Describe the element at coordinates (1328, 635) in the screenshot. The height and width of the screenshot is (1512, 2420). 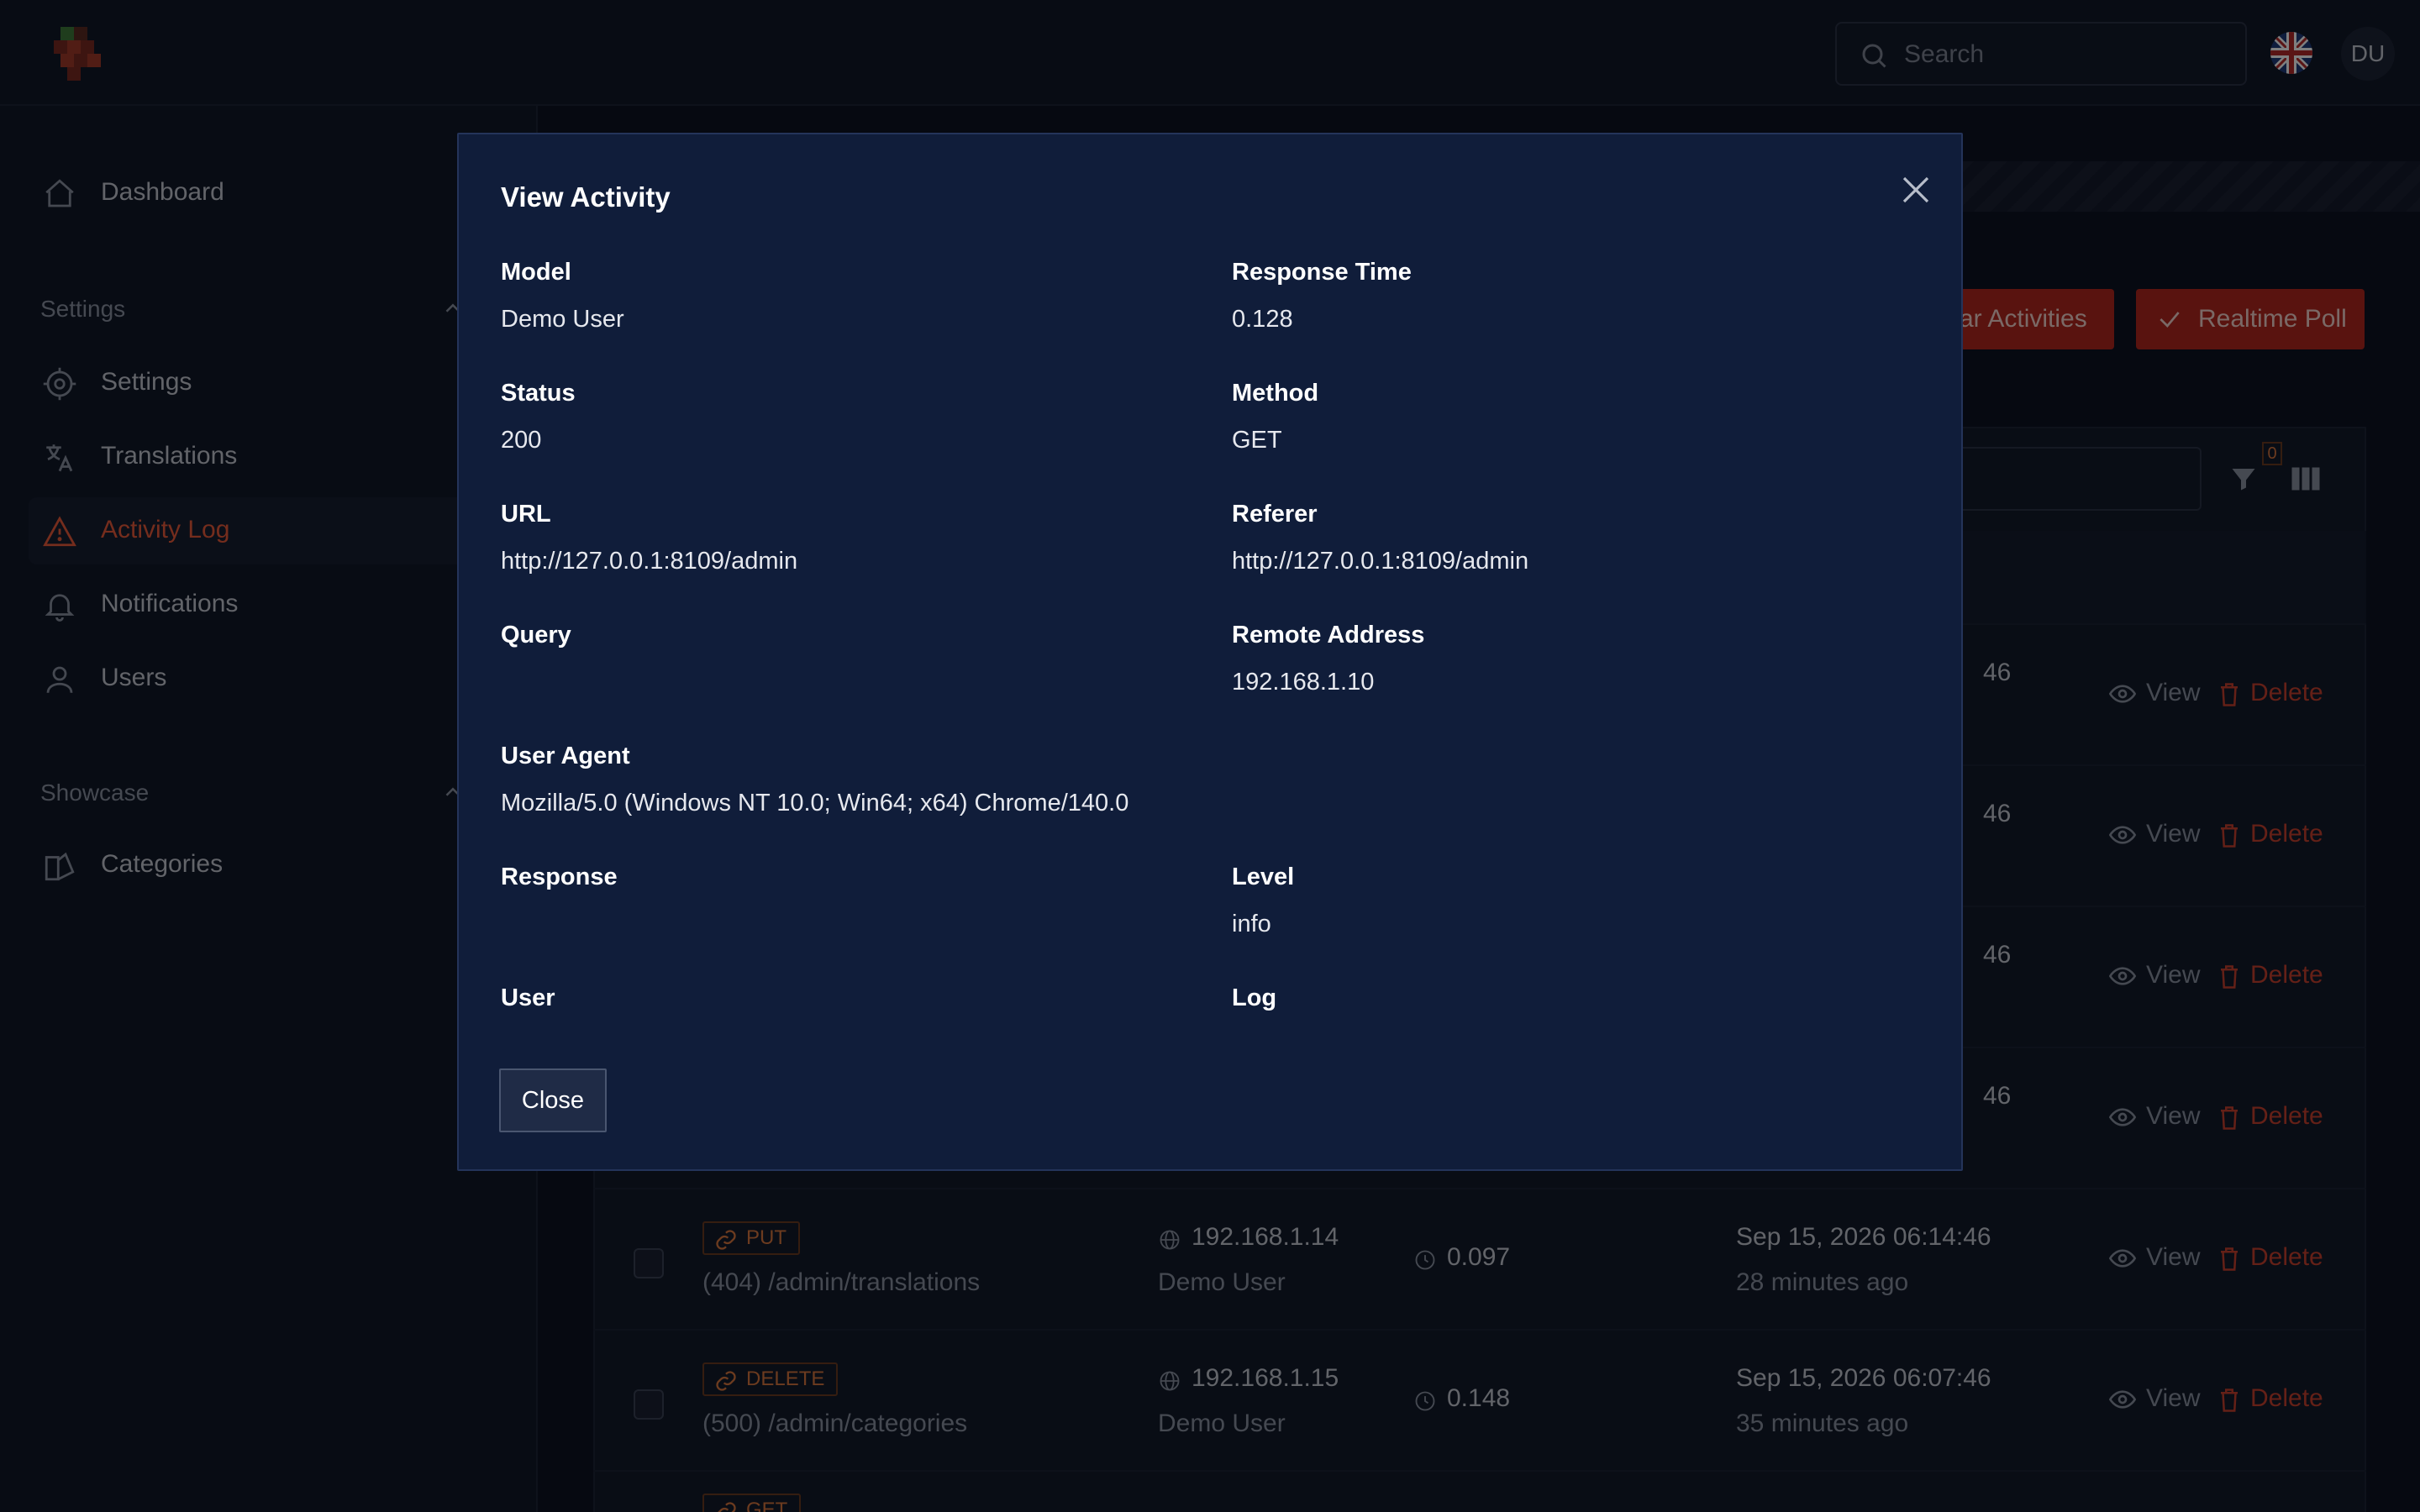
I see `remote-address-label: Remote Address` at that location.